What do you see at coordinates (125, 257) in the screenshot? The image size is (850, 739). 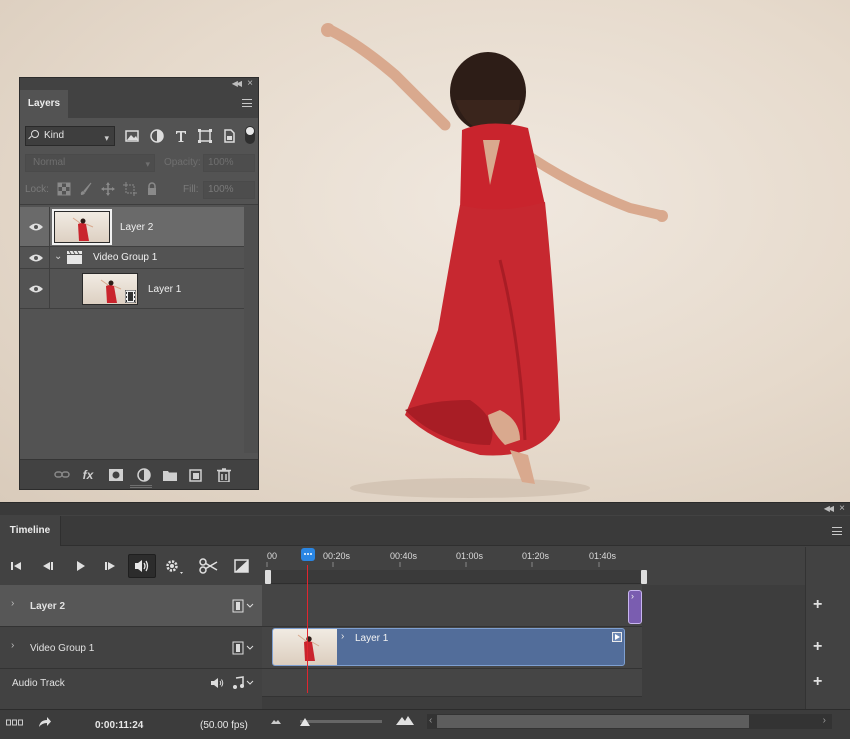 I see `layer-name: Video Group 1` at bounding box center [125, 257].